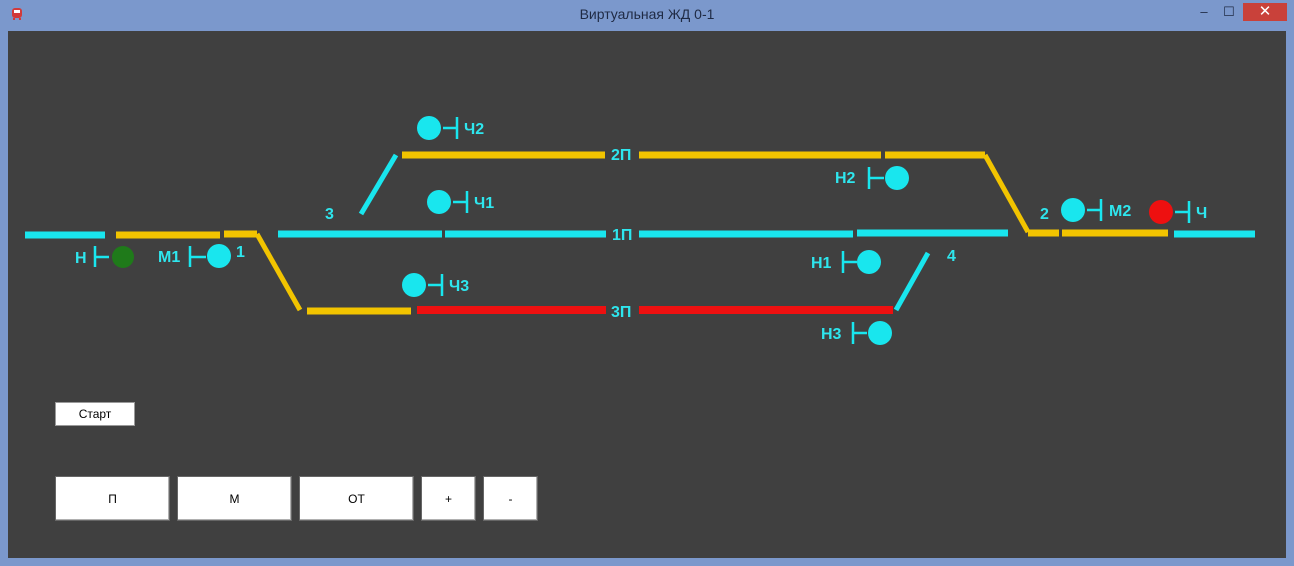  What do you see at coordinates (234, 498) in the screenshot?
I see `m-button: М` at bounding box center [234, 498].